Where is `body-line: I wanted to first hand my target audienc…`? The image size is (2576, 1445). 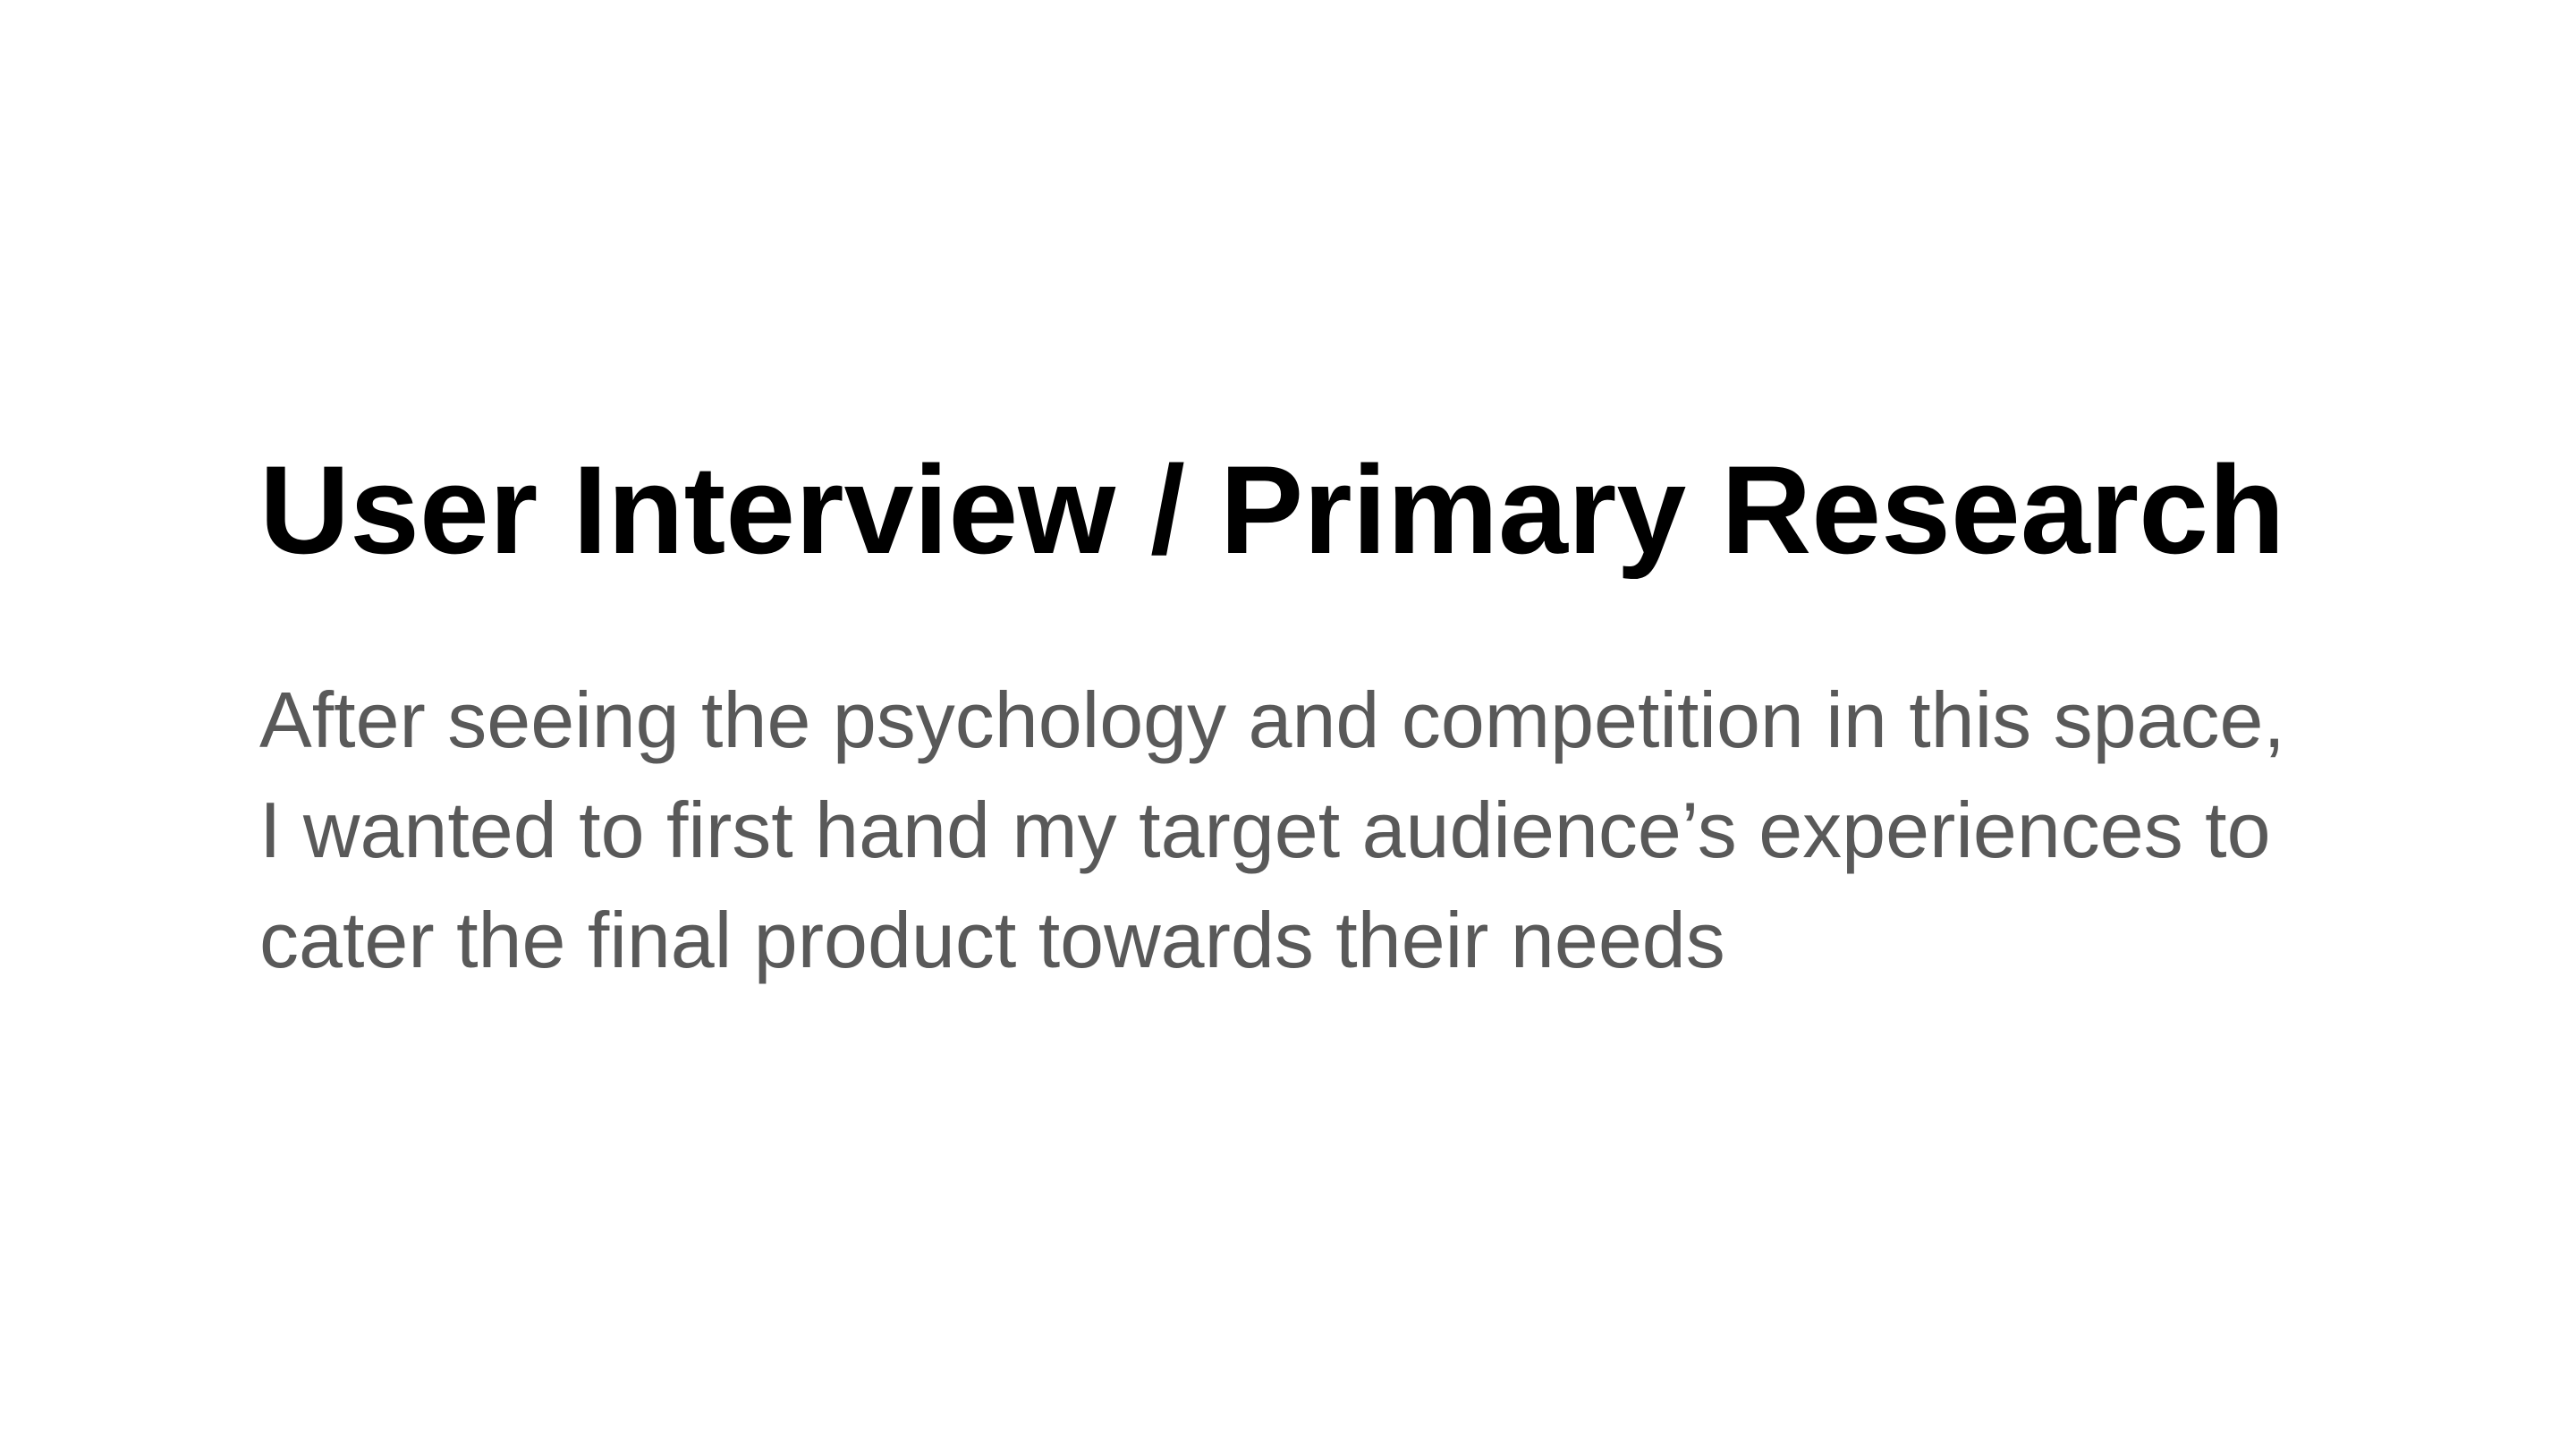
body-line: I wanted to first hand my target audienc… is located at coordinates (1265, 830).